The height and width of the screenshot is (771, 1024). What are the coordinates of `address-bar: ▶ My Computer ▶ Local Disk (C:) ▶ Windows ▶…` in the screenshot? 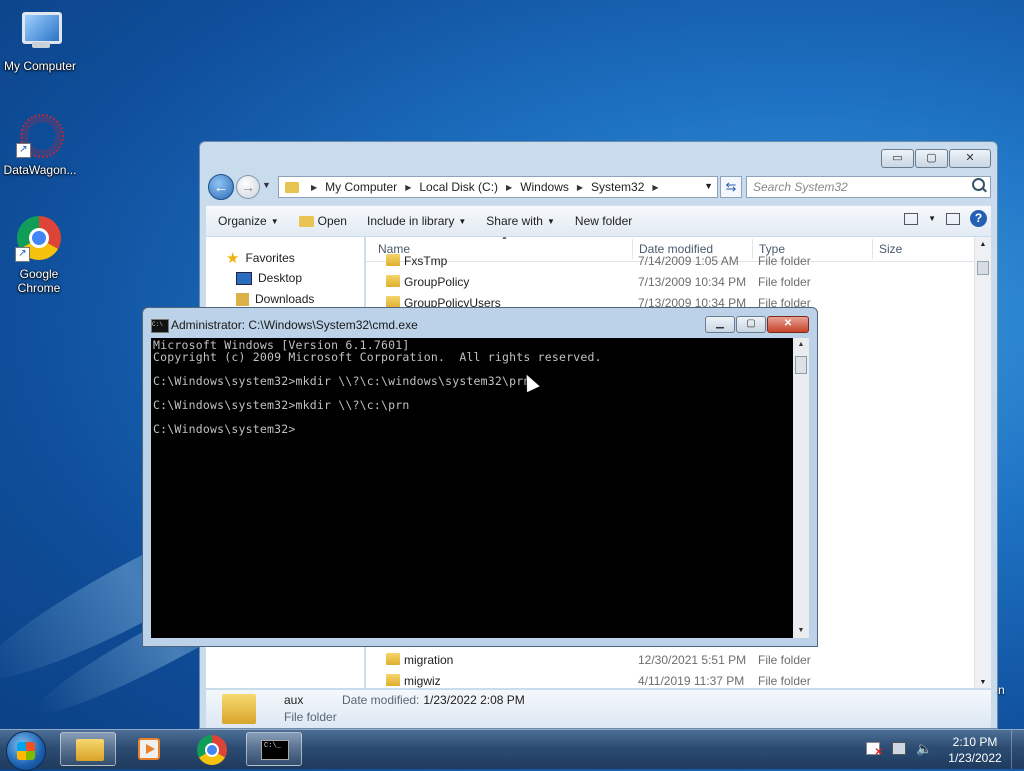 It's located at (498, 187).